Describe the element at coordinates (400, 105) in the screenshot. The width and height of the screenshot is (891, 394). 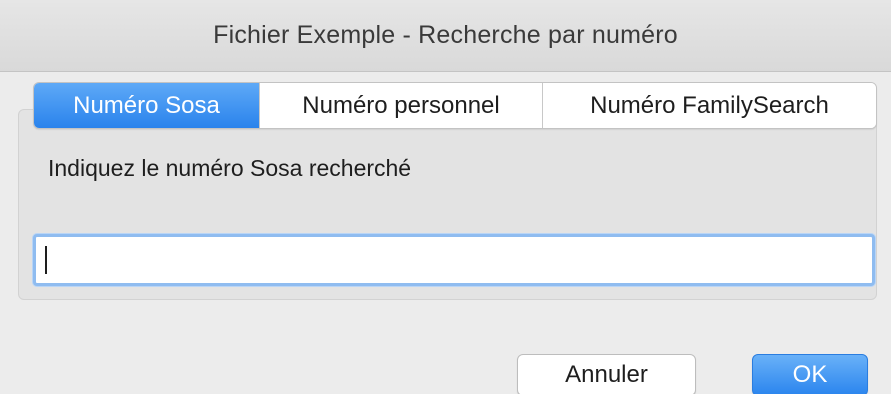
I see `tab-personal-number: Numéro personnel` at that location.